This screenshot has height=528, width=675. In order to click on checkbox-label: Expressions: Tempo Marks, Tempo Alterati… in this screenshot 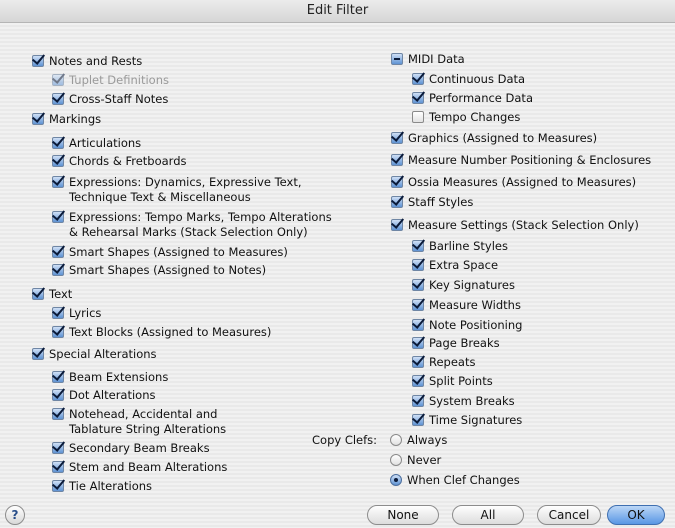, I will do `click(200, 225)`.